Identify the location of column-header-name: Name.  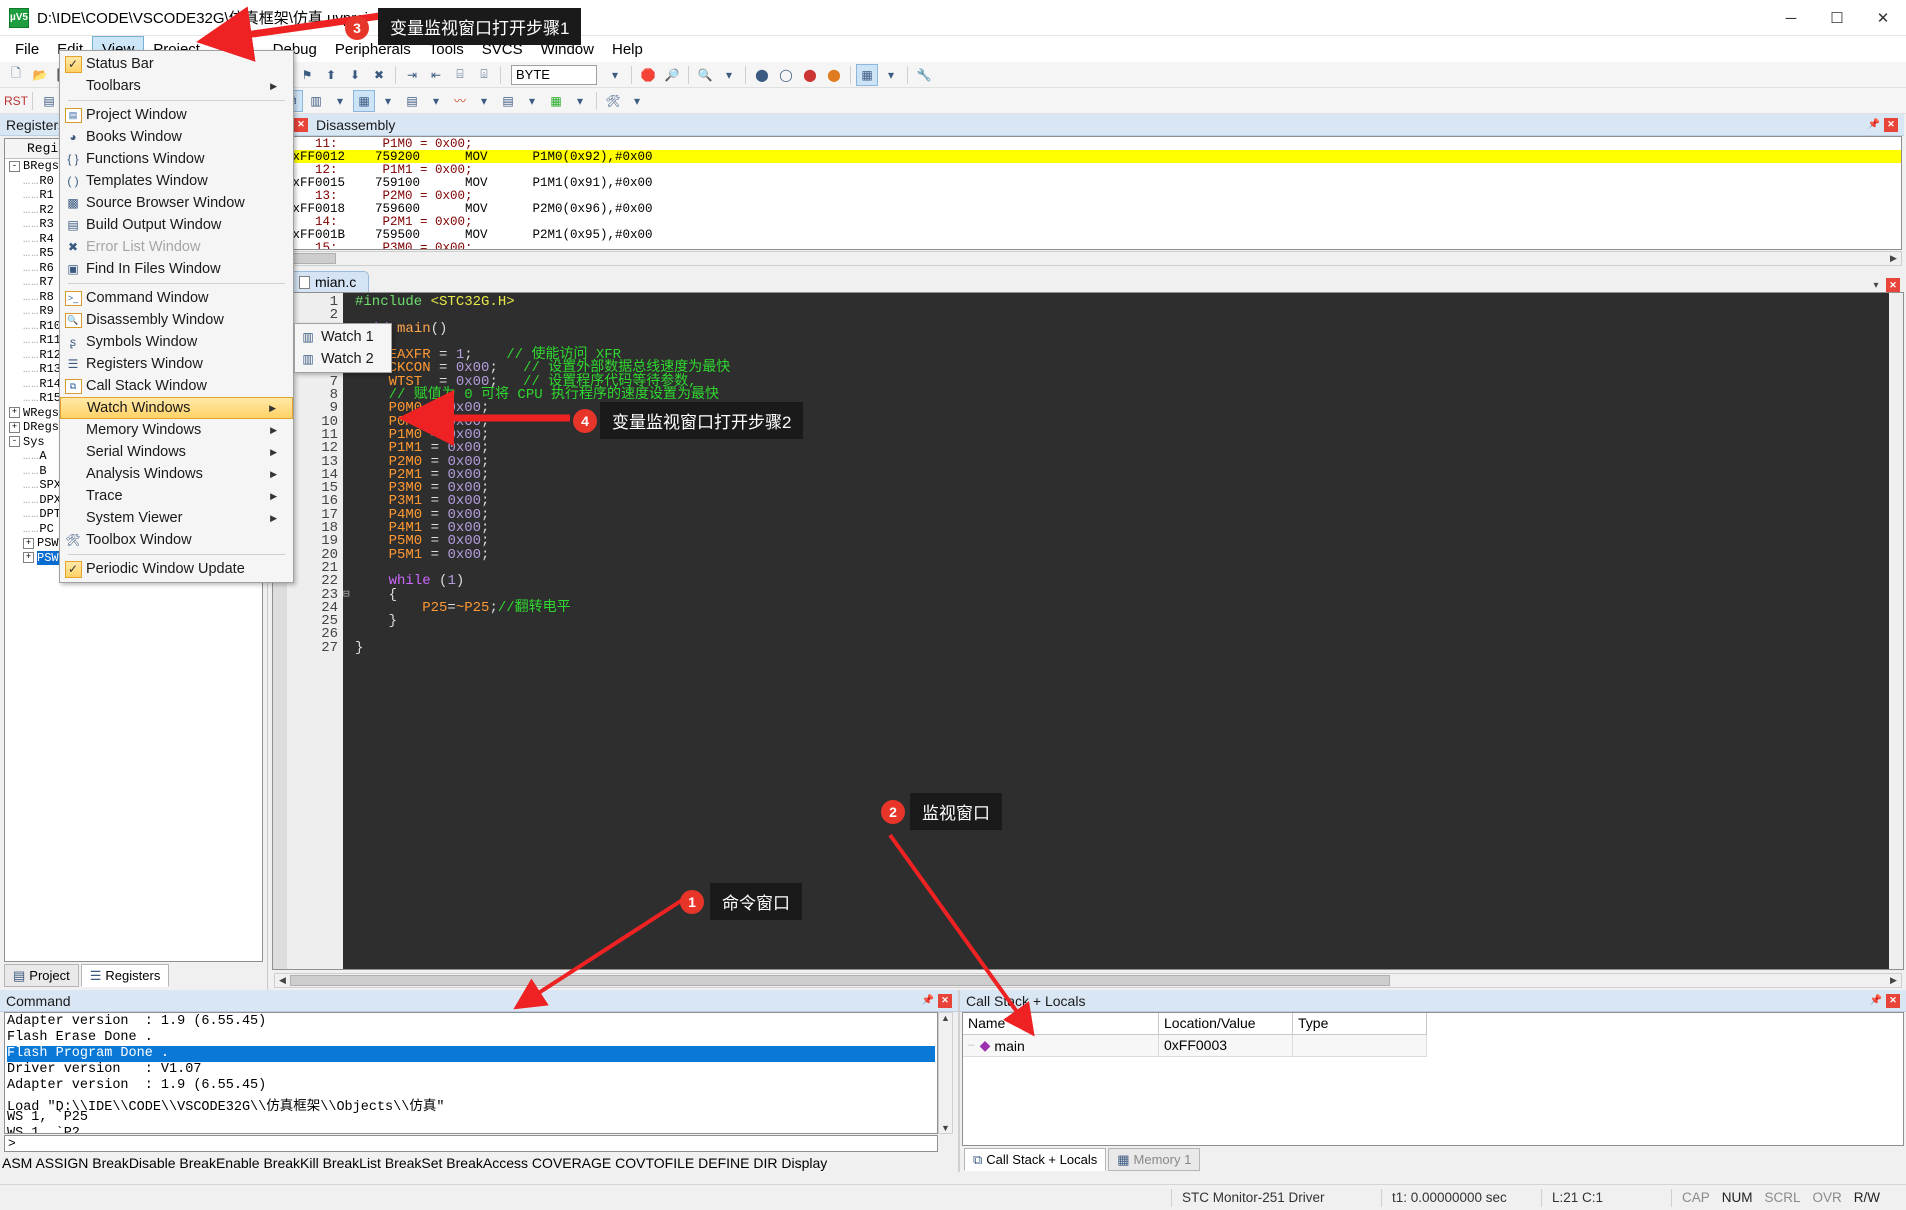
(1061, 1024).